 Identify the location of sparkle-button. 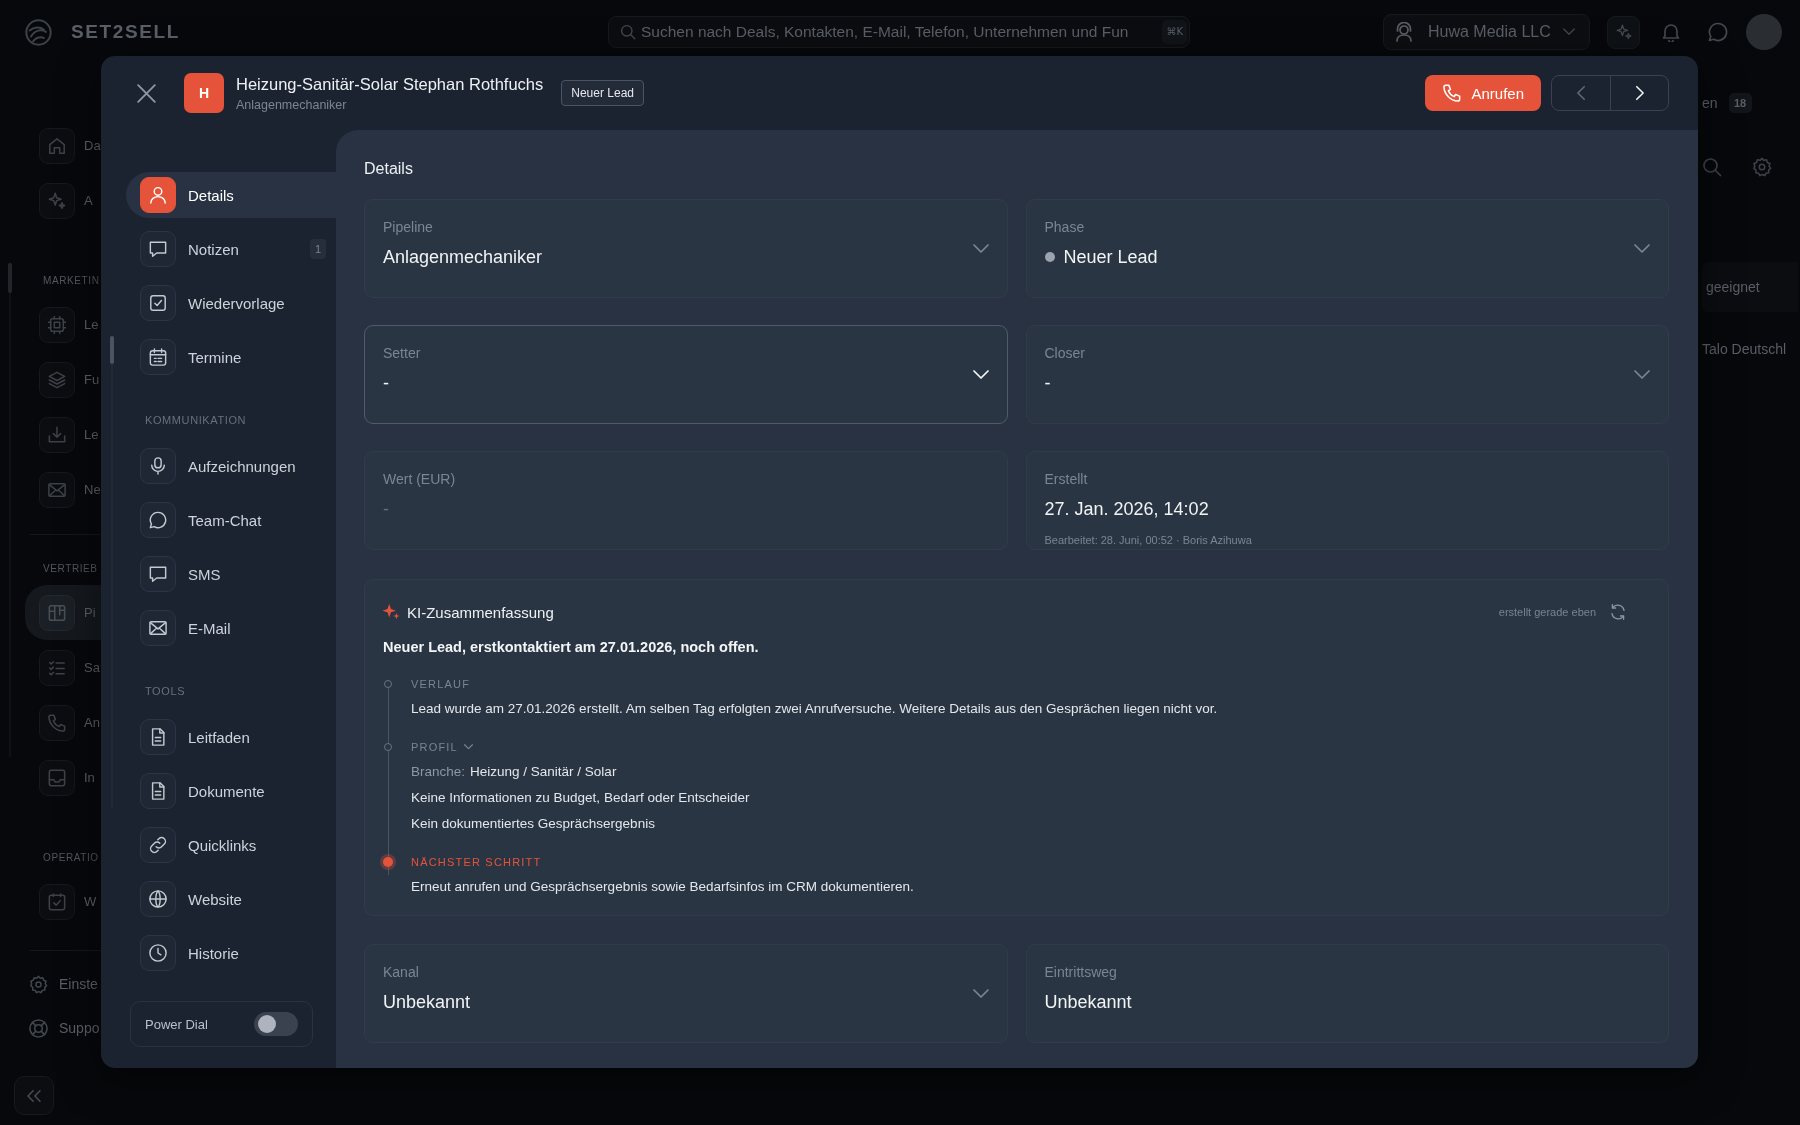
(1623, 32).